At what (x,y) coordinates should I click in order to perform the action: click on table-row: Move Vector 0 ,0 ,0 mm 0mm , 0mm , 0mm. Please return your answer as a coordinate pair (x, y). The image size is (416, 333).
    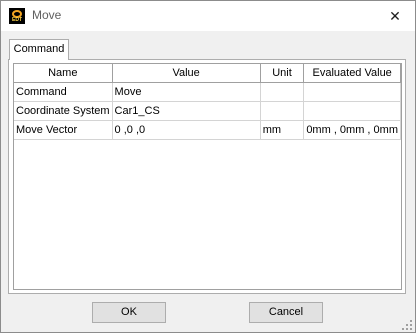
    Looking at the image, I should click on (207, 130).